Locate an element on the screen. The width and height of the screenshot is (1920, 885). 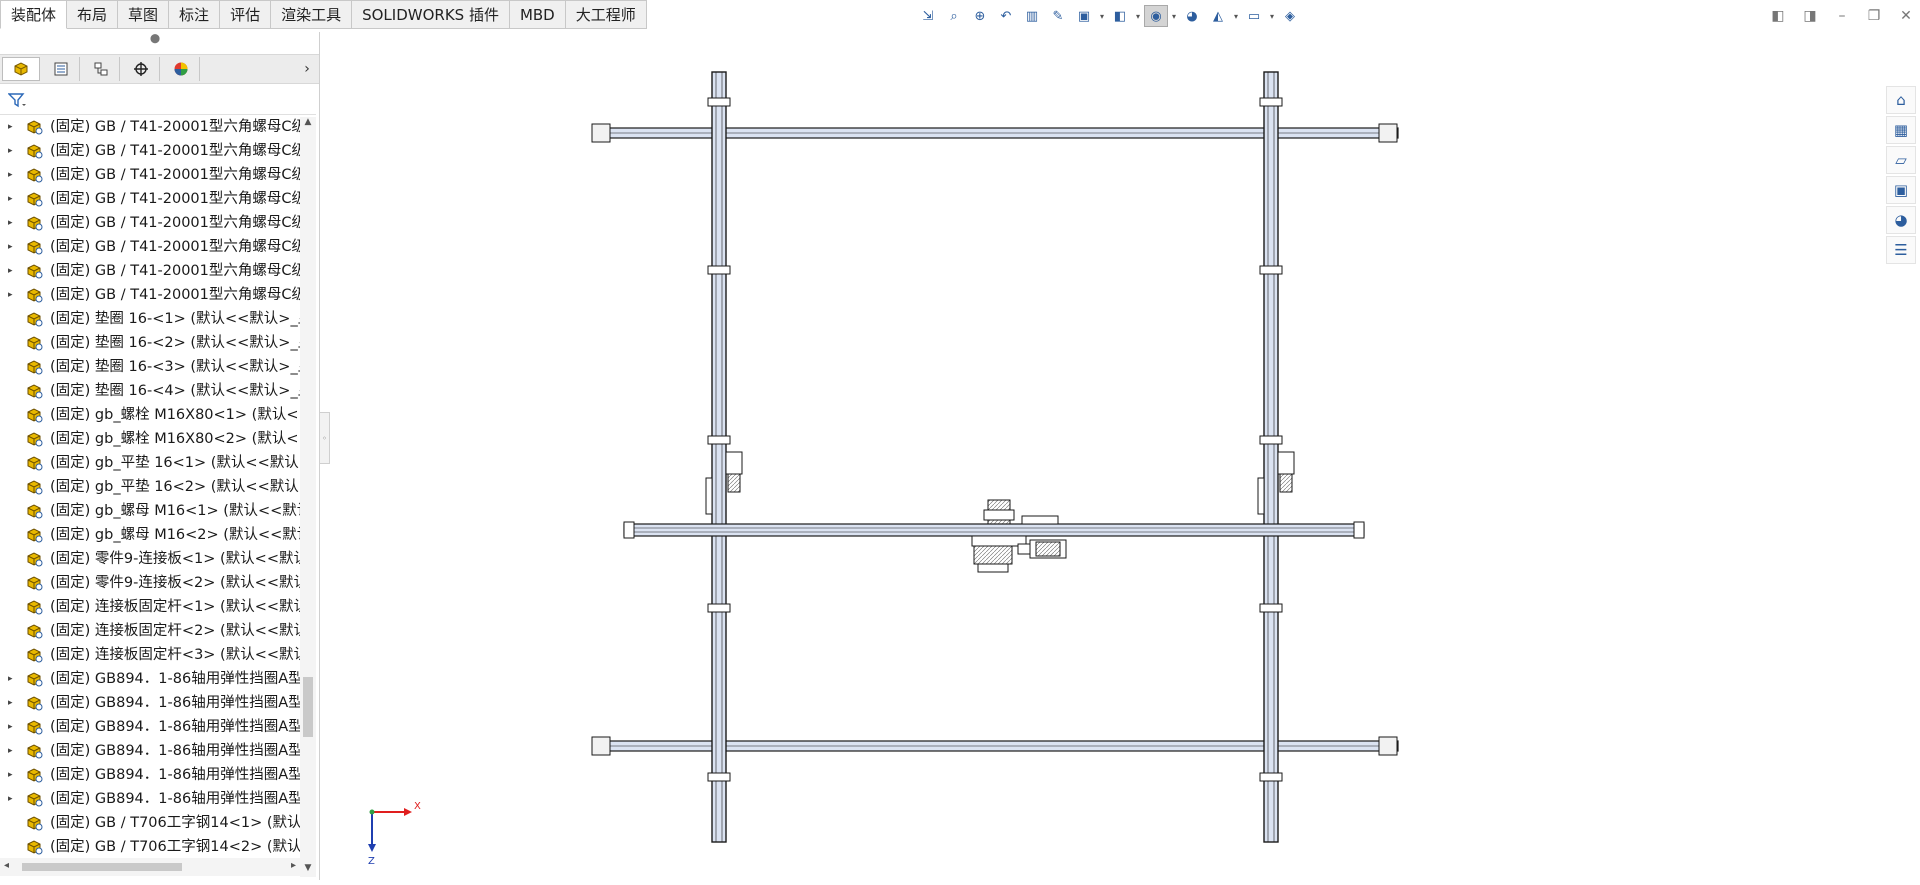
tree-horizontal-scrollbar: ◂ ▸ is located at coordinates (150, 867).